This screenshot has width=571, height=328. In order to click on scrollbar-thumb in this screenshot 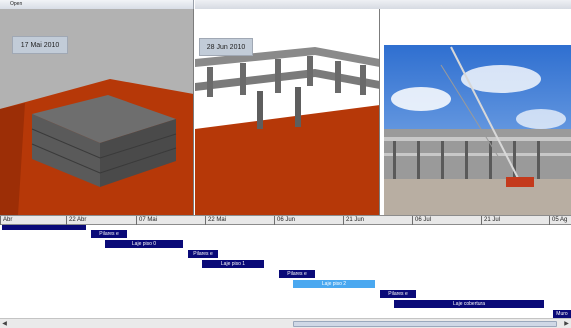, I will do `click(425, 324)`.